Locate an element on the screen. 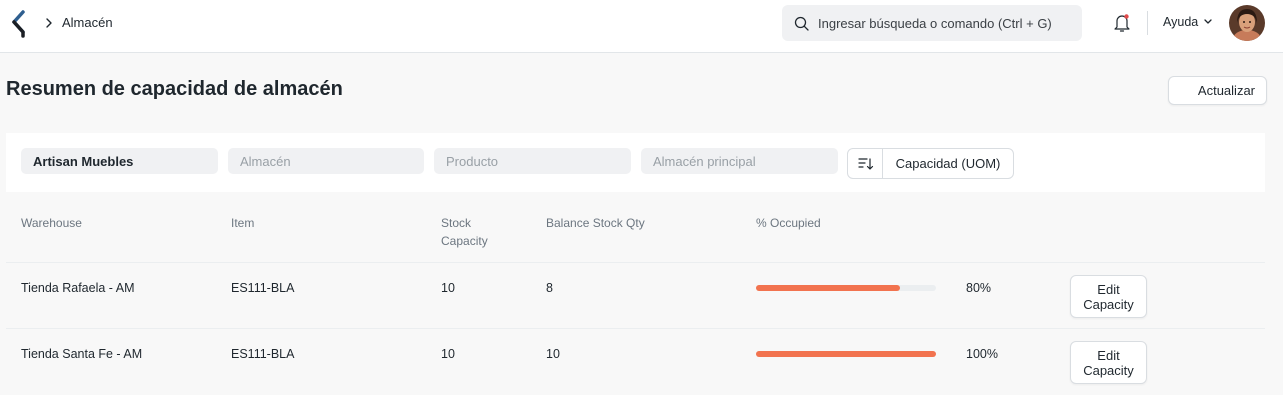 The width and height of the screenshot is (1283, 395). column-header-stock-capacity: Stock Capacity is located at coordinates (464, 232).